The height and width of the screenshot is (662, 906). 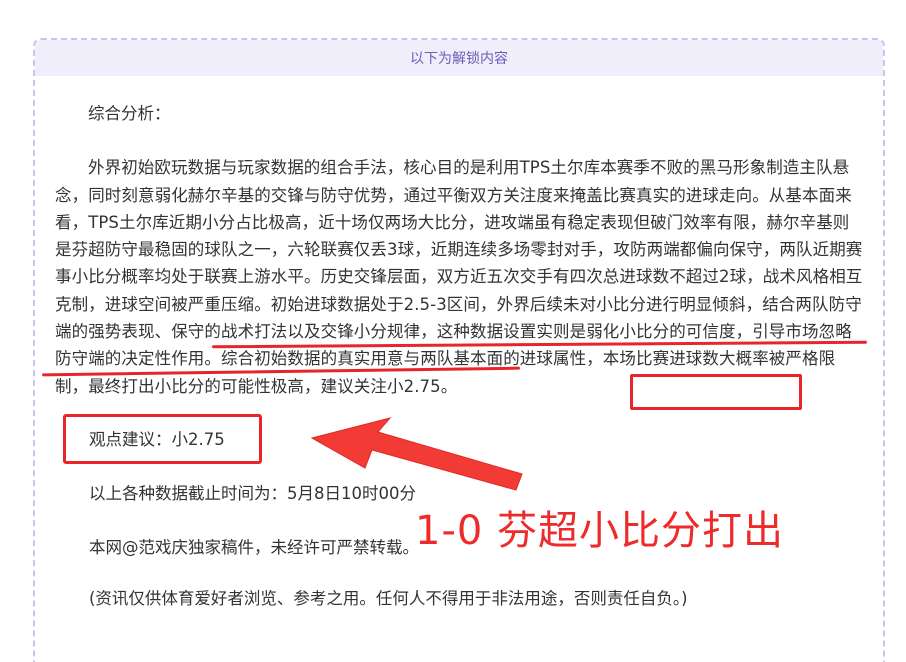 What do you see at coordinates (716, 392) in the screenshot?
I see `annotation-box-suggestion` at bounding box center [716, 392].